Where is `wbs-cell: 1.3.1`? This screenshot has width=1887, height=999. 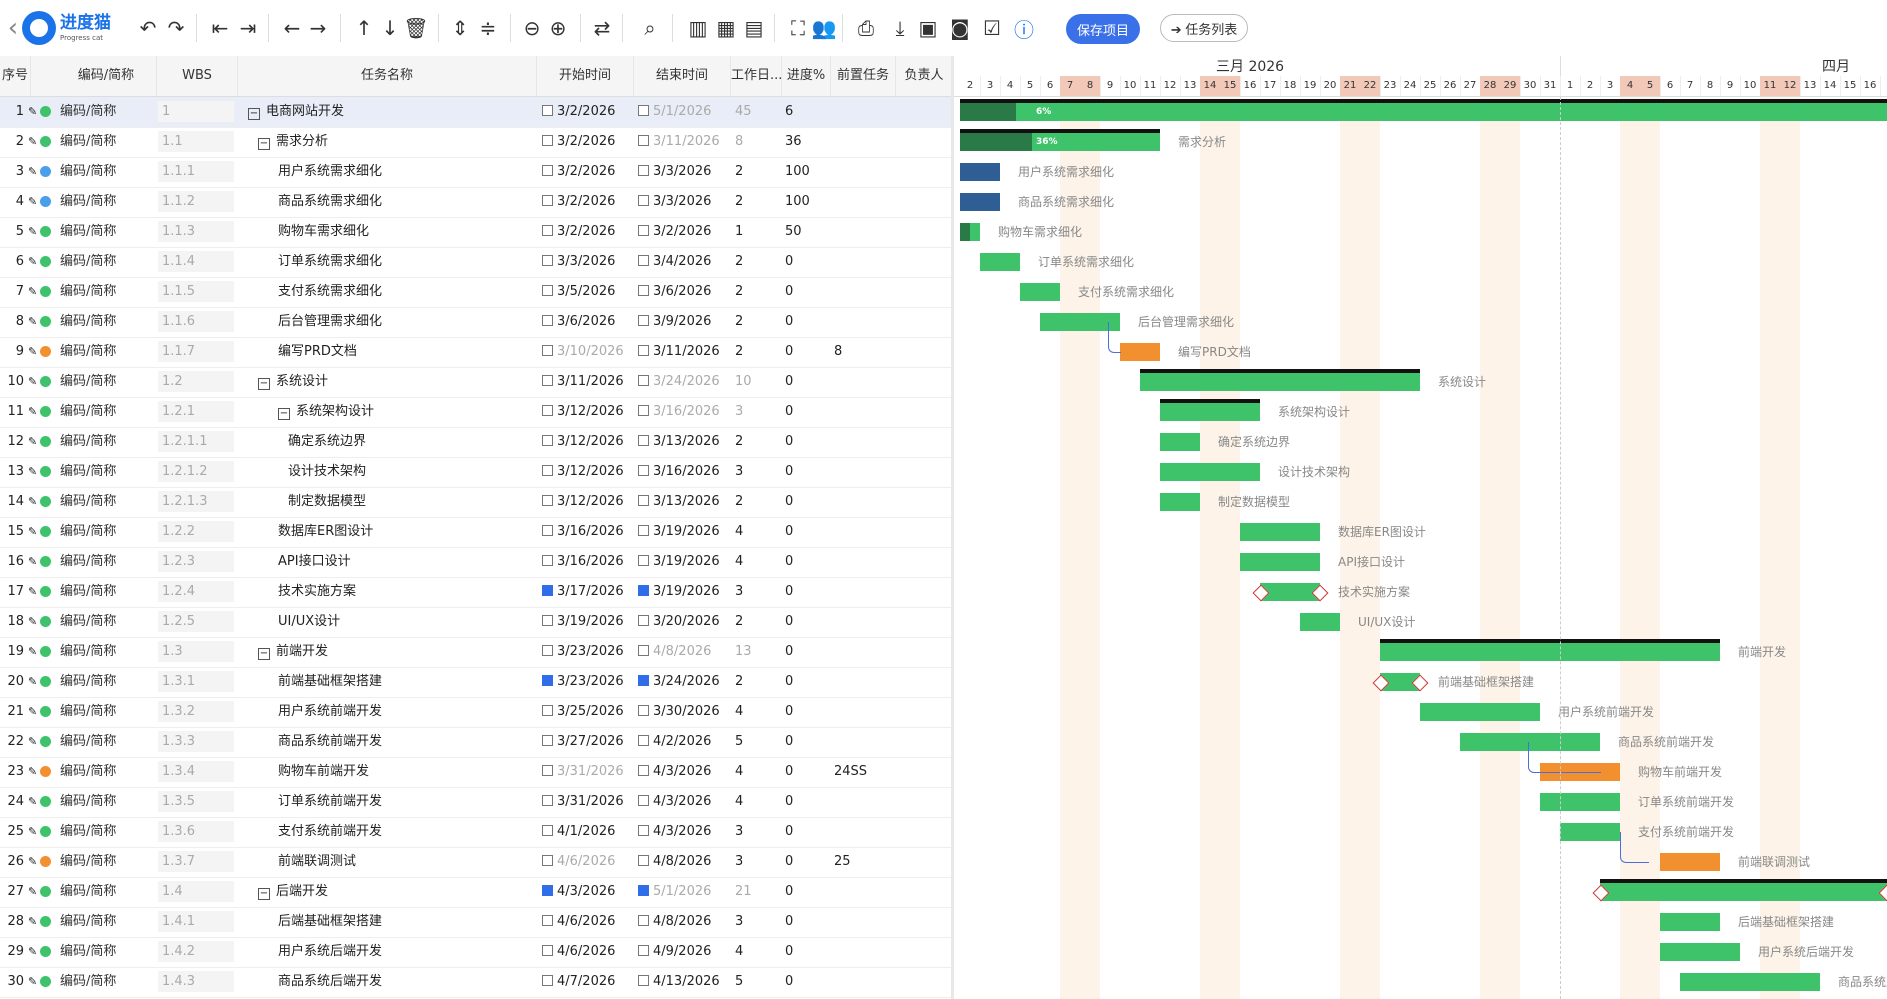 wbs-cell: 1.3.1 is located at coordinates (198, 682).